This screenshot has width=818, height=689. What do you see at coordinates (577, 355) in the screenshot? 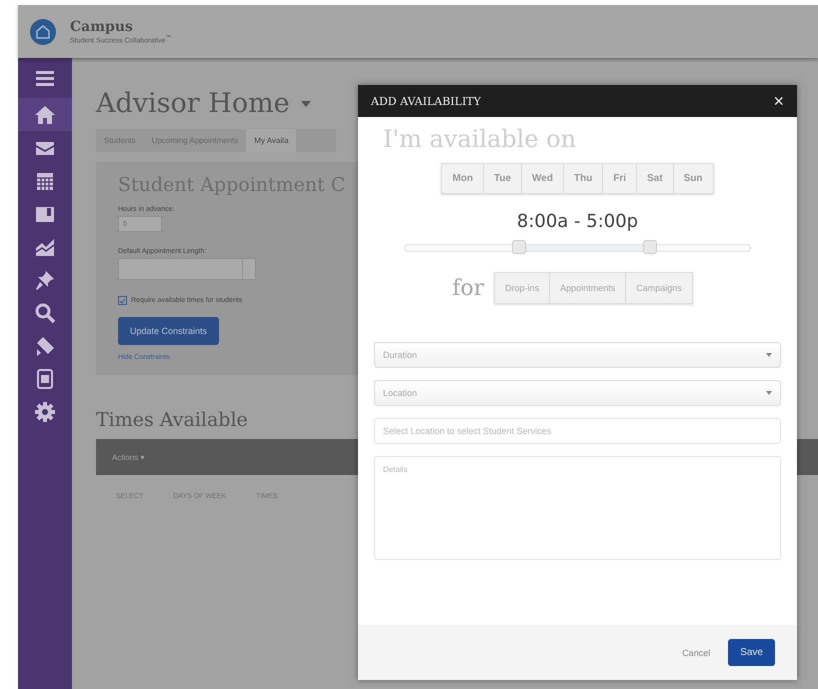
I see `duration-select: Duration` at bounding box center [577, 355].